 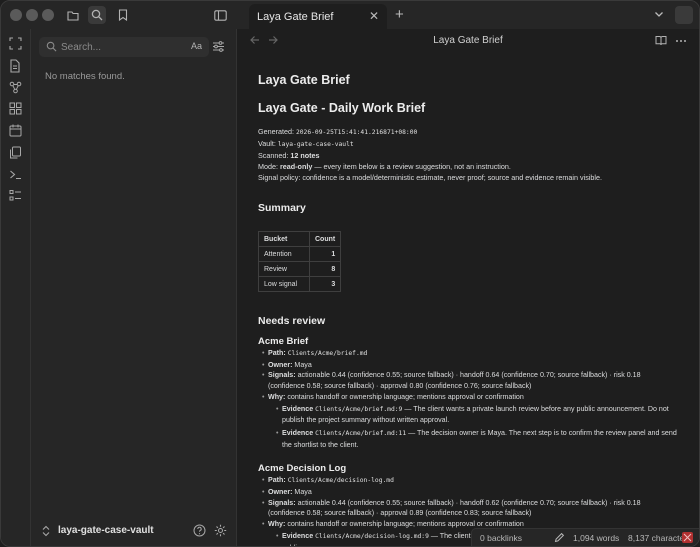 I want to click on tab-laya-gate-brief: Laya Gate Brief ✕, so click(x=318, y=16).